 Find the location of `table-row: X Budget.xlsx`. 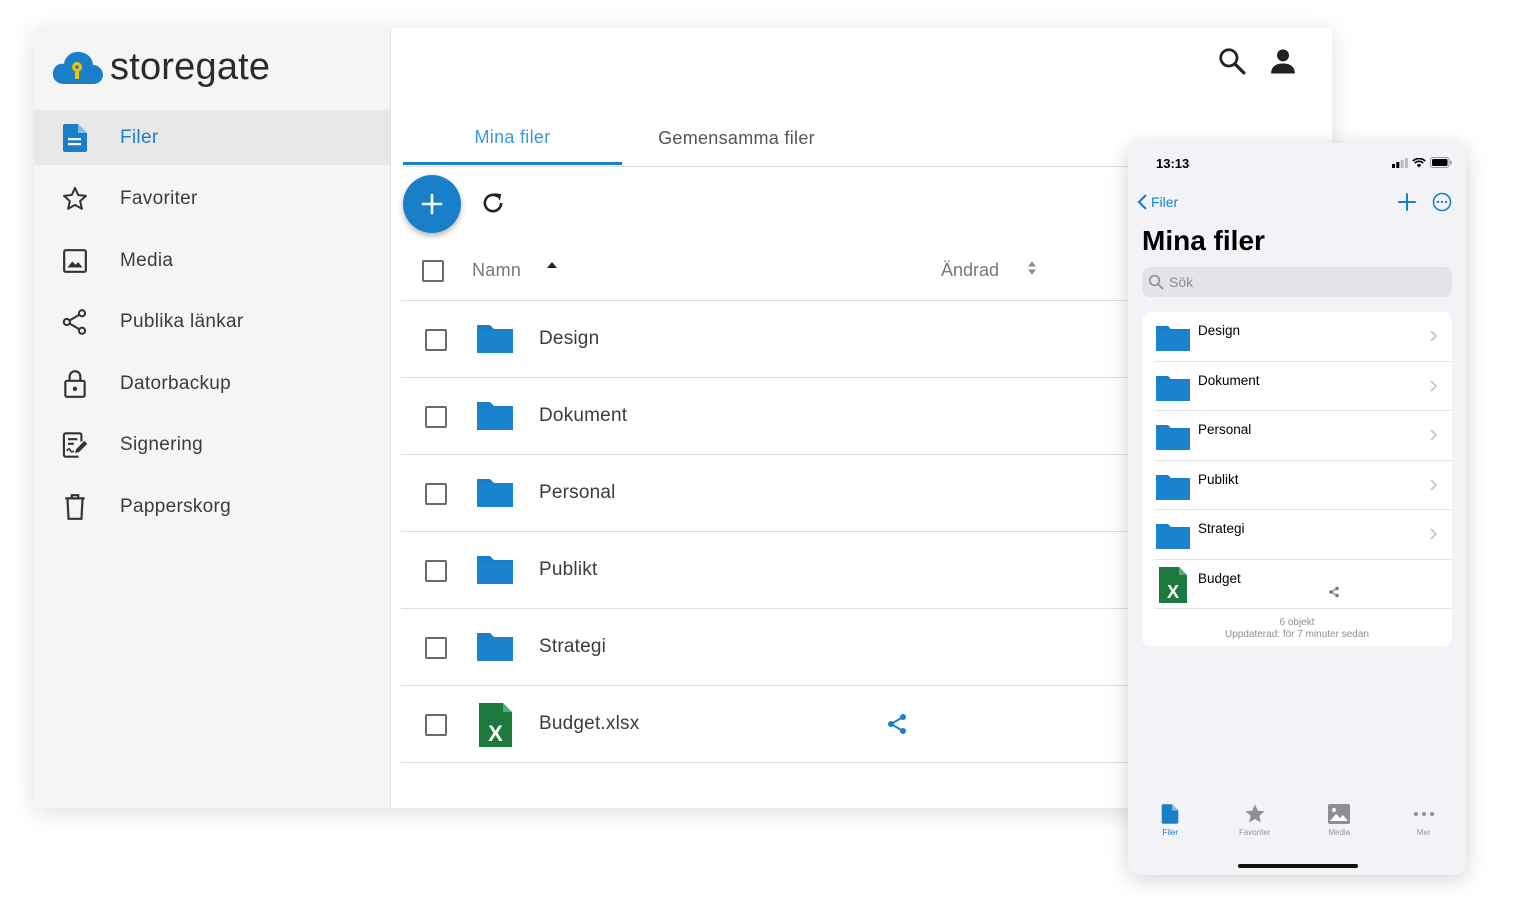

table-row: X Budget.xlsx is located at coordinates (771, 724).